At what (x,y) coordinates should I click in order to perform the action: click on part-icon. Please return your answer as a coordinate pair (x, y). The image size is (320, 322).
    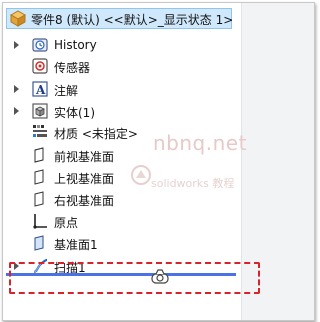
    Looking at the image, I should click on (18, 18).